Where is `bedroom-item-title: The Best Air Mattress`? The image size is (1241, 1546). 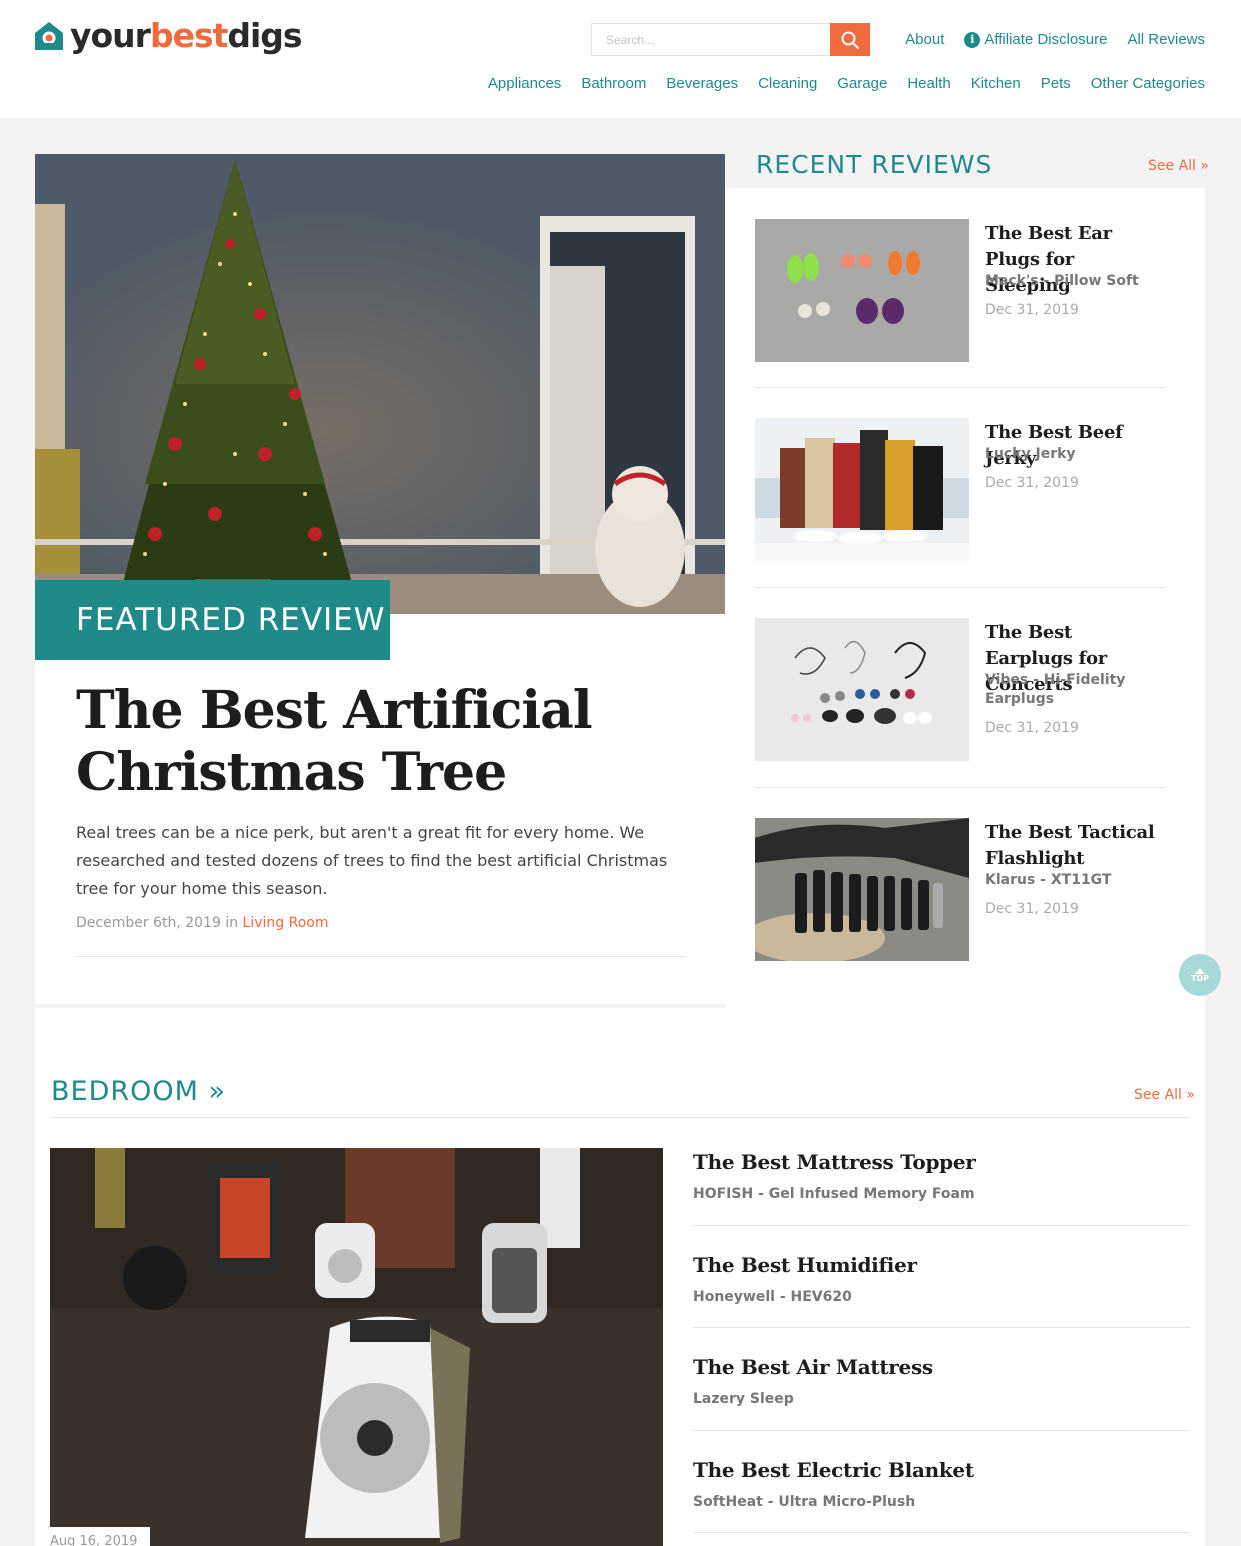
bedroom-item-title: The Best Air Mattress is located at coordinates (941, 1367).